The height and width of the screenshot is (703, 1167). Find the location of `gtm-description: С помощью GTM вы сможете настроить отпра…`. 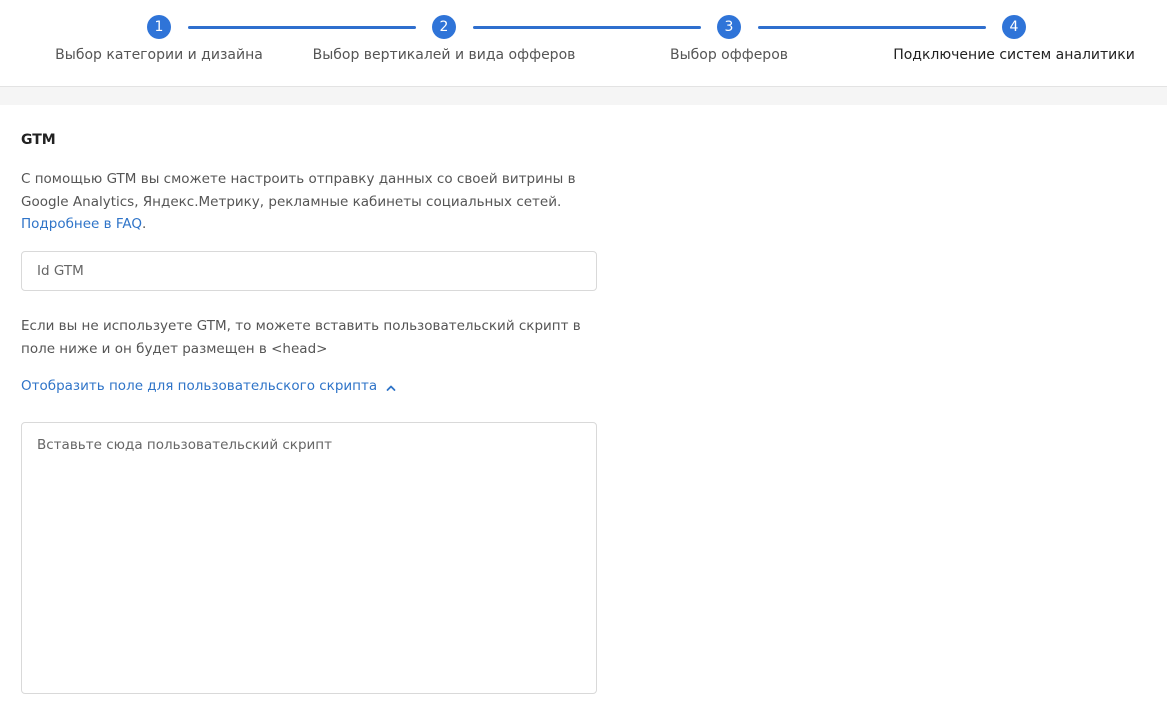

gtm-description: С помощью GTM вы сможете настроить отпра… is located at coordinates (311, 202).